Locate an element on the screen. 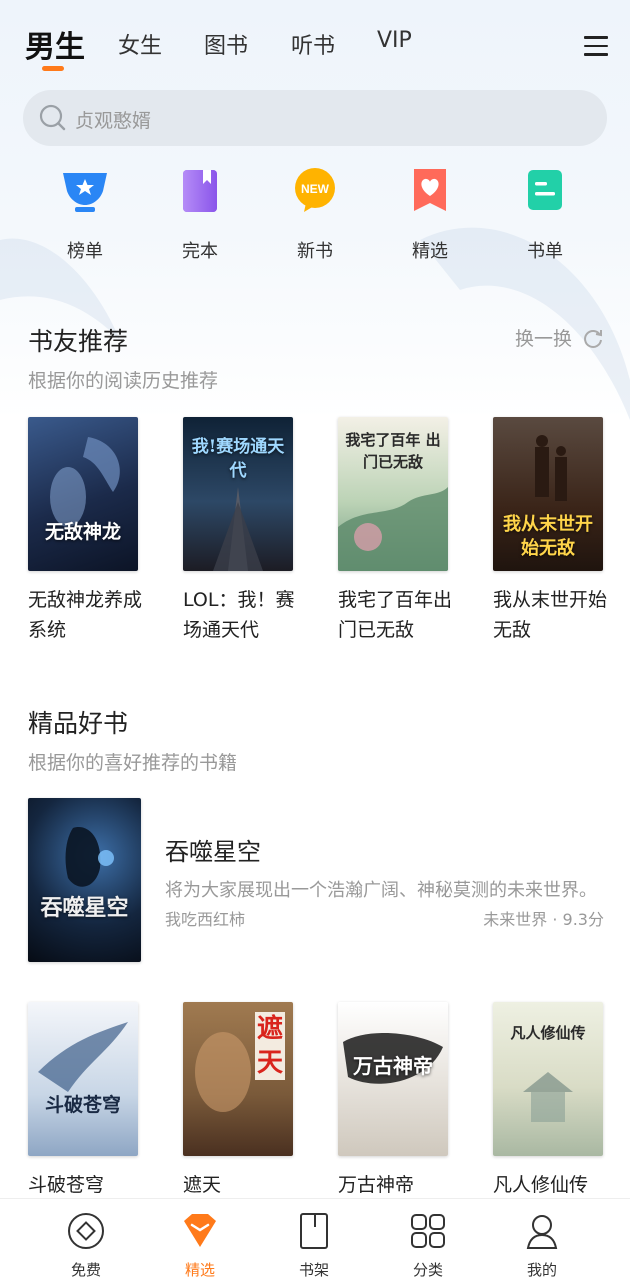 This screenshot has height=1280, width=630. nav-category: 分类 is located at coordinates (428, 1245).